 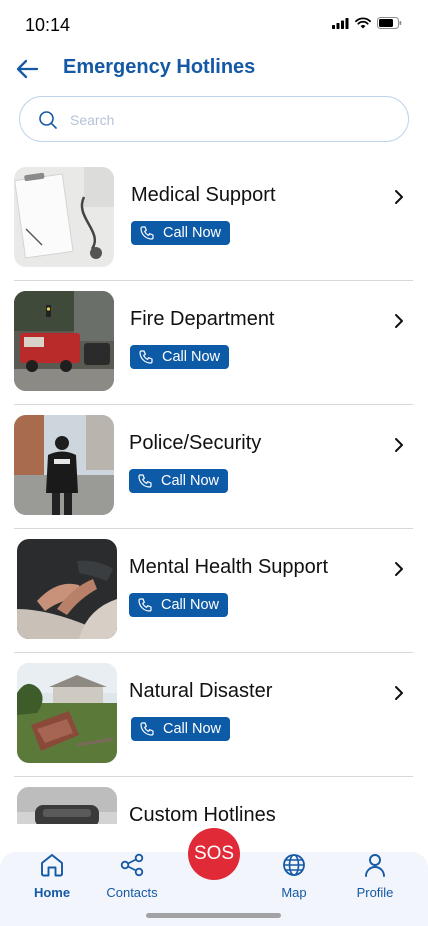 What do you see at coordinates (64, 465) in the screenshot?
I see `police-security-image` at bounding box center [64, 465].